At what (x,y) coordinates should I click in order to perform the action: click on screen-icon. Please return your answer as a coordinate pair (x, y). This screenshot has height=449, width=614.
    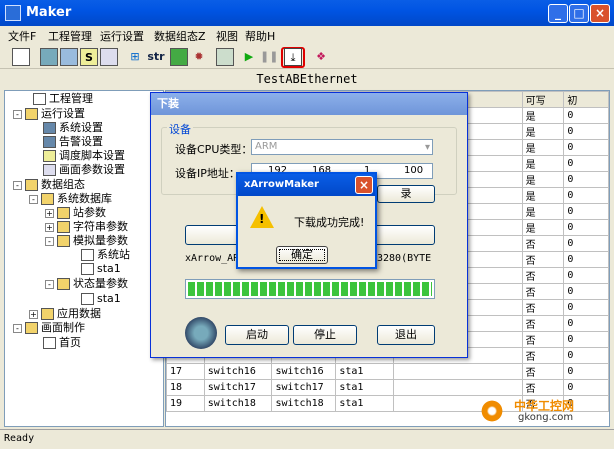
    Looking at the image, I should click on (69, 57).